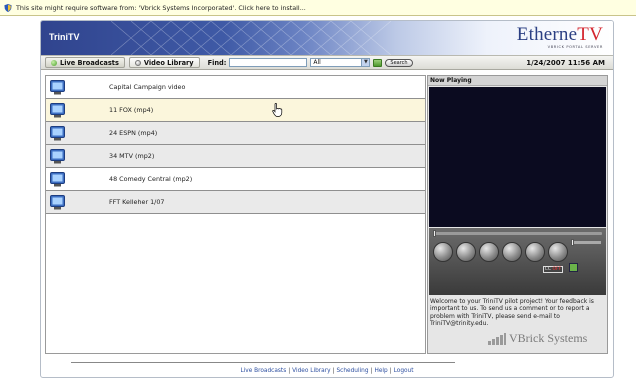 The width and height of the screenshot is (636, 383). I want to click on ethernetv-logo: EtherneTV VBRICK PORTAL SERVER, so click(560, 37).